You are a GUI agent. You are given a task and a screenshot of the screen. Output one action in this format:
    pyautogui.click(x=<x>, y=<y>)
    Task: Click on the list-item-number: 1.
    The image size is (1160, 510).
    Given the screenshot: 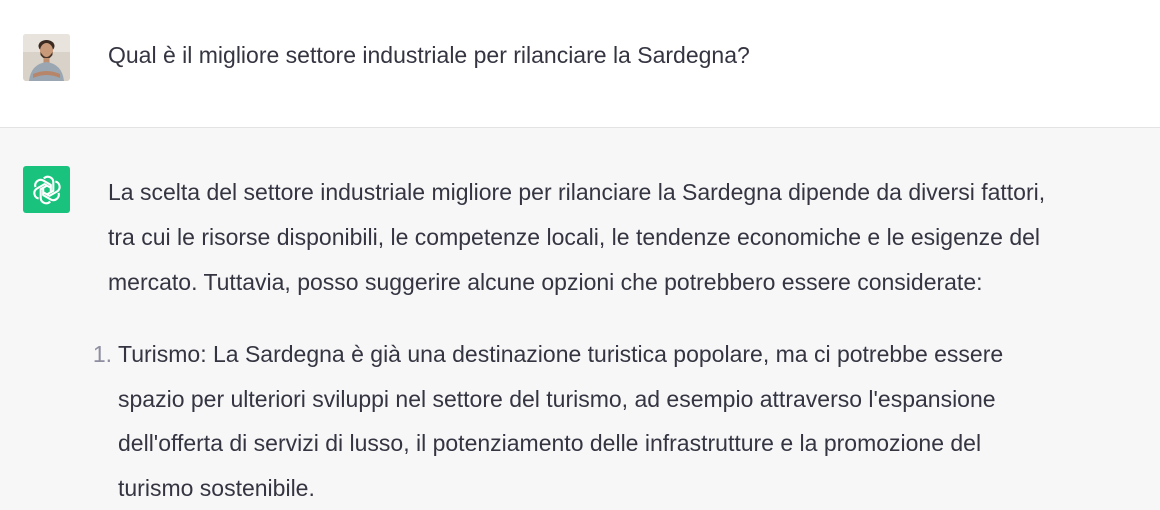 What is the action you would take?
    pyautogui.click(x=102, y=354)
    